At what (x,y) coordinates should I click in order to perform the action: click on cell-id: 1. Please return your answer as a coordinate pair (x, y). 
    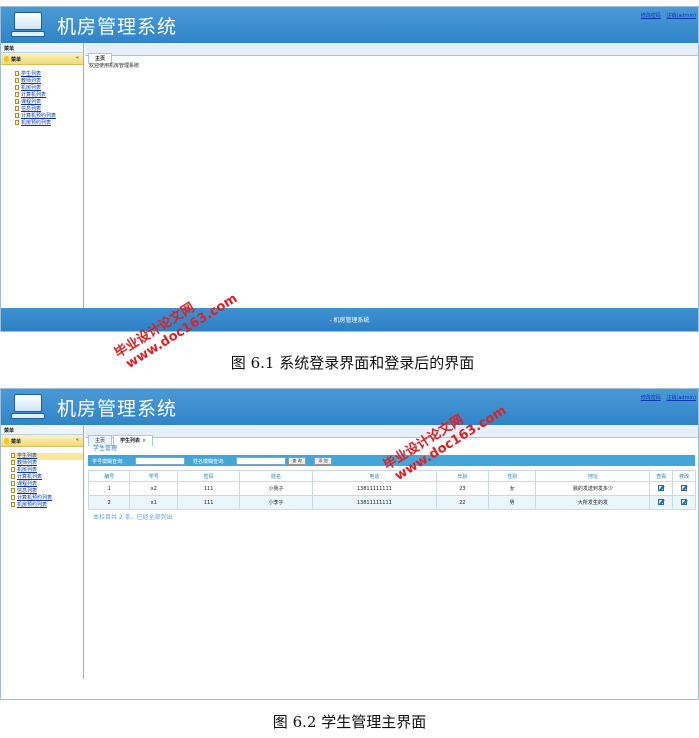
    Looking at the image, I should click on (109, 488).